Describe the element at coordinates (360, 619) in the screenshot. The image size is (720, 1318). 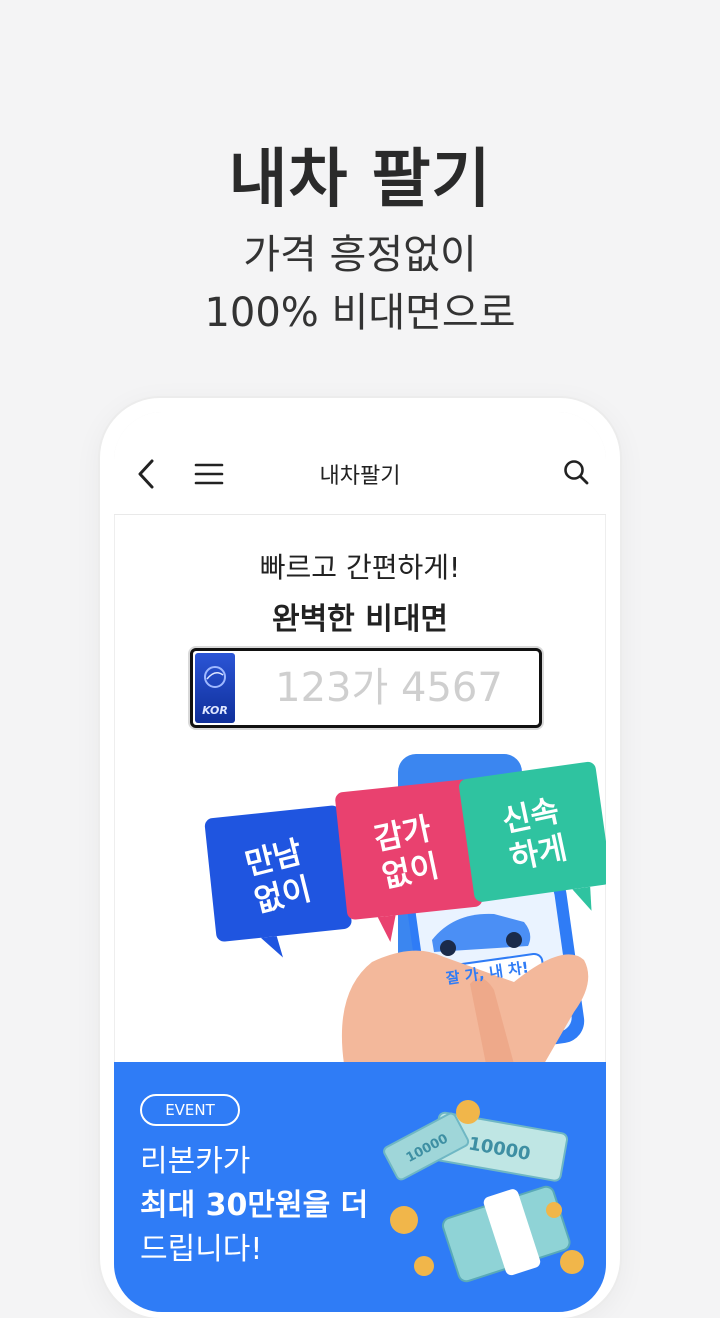
I see `hero-subheadline: 완벽한 비대면` at that location.